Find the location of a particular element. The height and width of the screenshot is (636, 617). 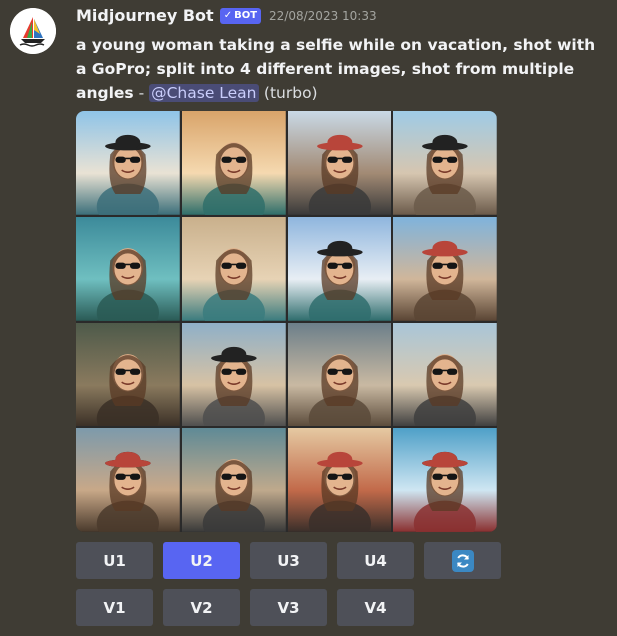

reroll-button is located at coordinates (462, 560).